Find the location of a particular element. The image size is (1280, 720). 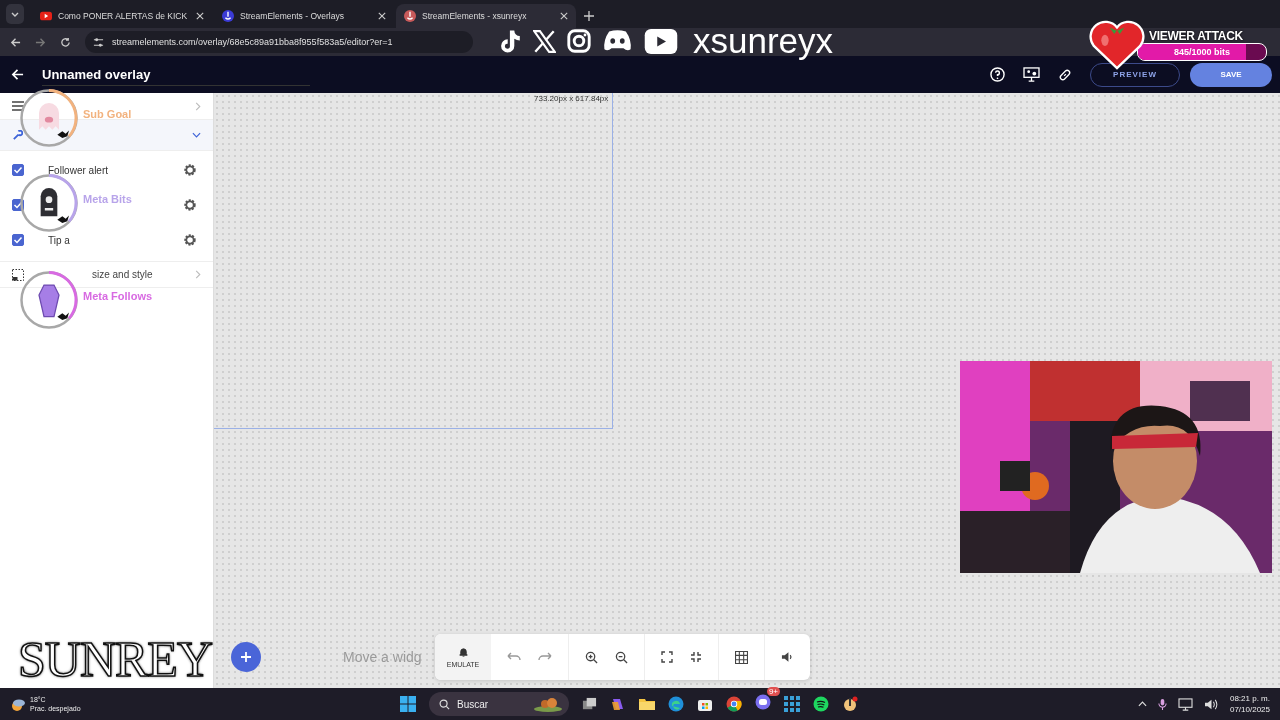

channel-handle: xsunreyx is located at coordinates (763, 41).